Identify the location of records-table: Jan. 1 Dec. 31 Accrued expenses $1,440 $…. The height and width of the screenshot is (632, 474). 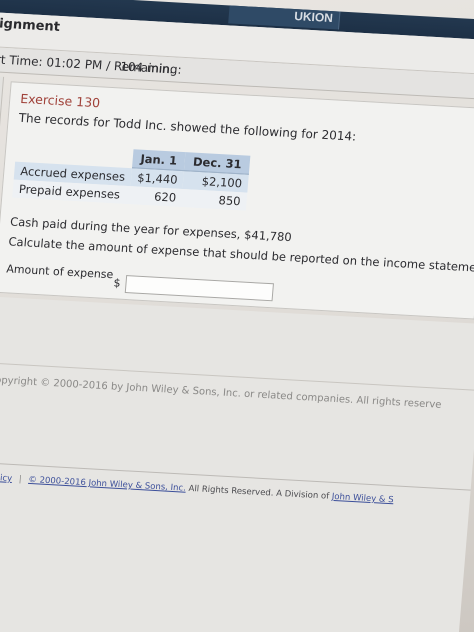
(131, 177).